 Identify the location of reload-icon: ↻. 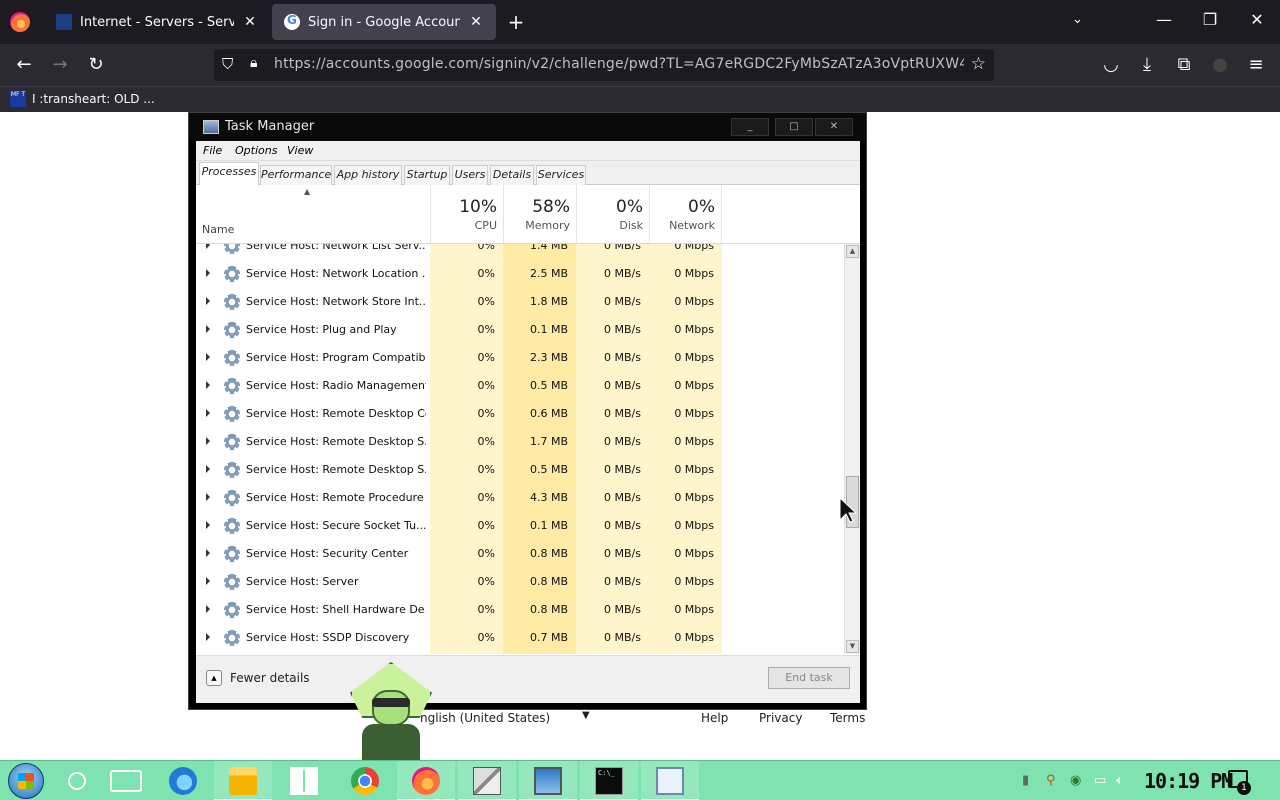
(96, 65).